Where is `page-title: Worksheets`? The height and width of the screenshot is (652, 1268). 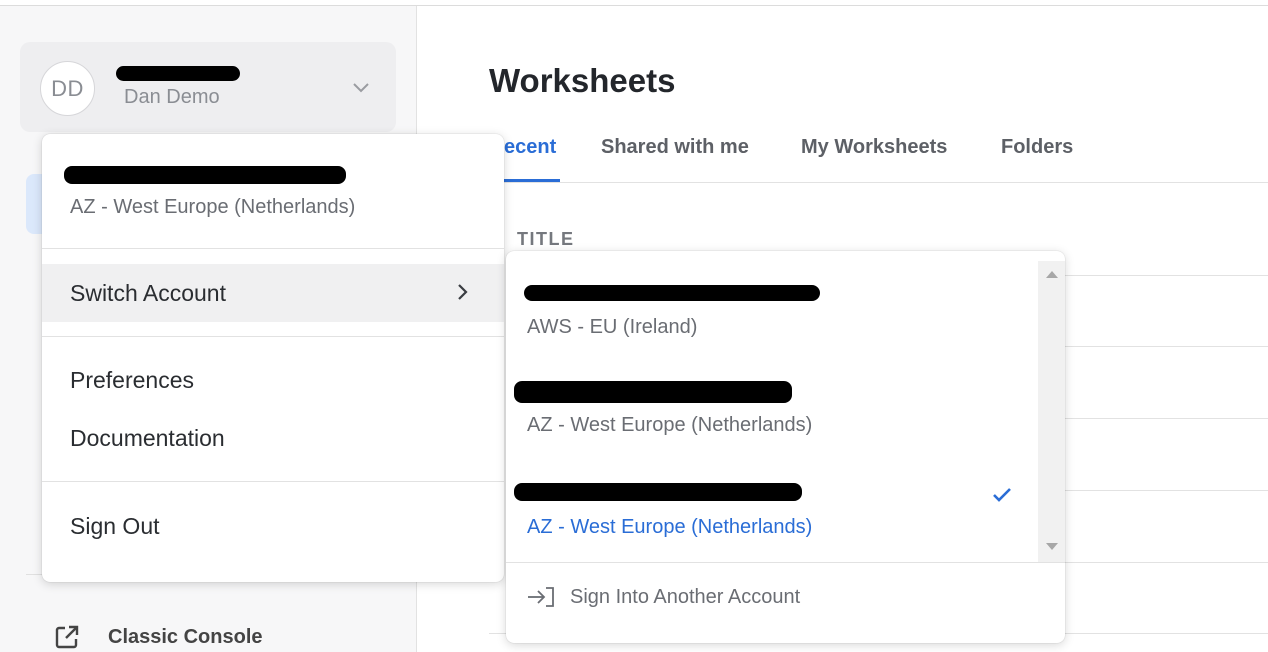 page-title: Worksheets is located at coordinates (582, 80).